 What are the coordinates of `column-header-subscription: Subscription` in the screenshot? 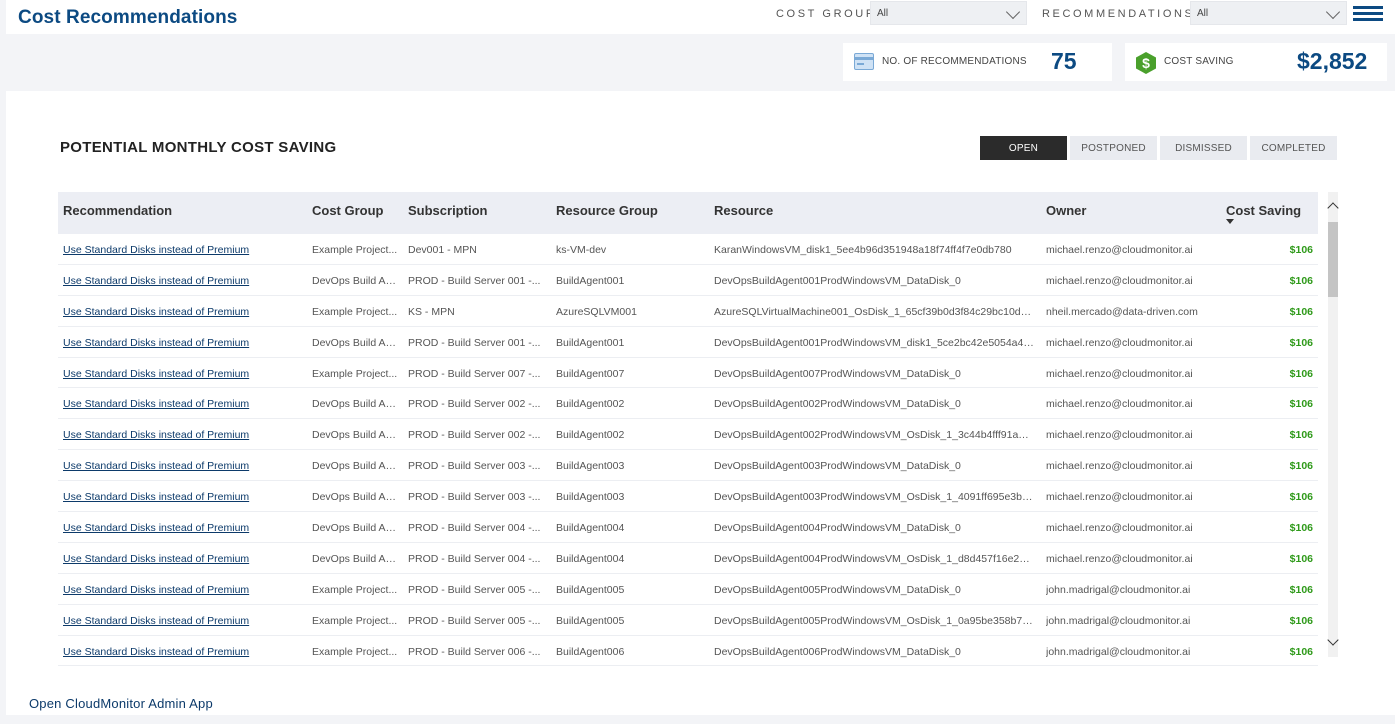 It's located at (447, 210).